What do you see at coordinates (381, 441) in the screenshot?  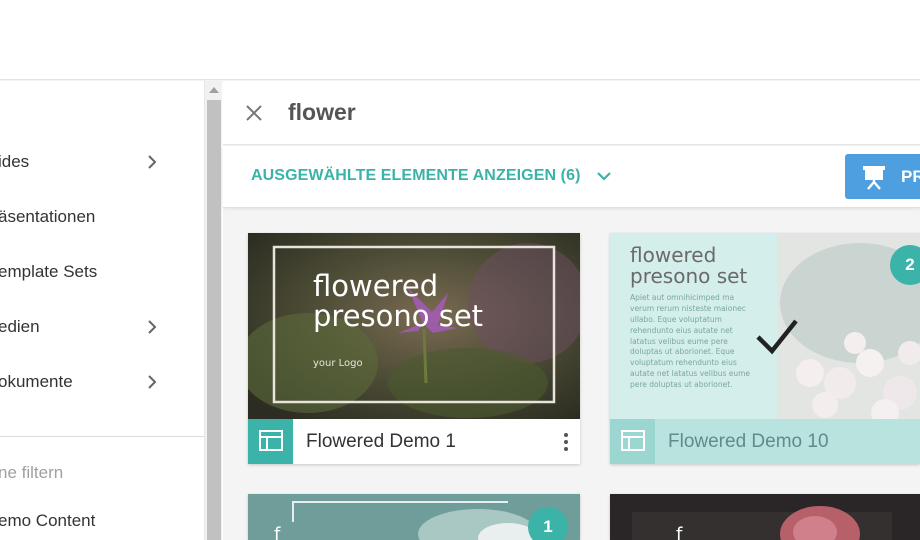 I see `card-title: Flowered Demo 1` at bounding box center [381, 441].